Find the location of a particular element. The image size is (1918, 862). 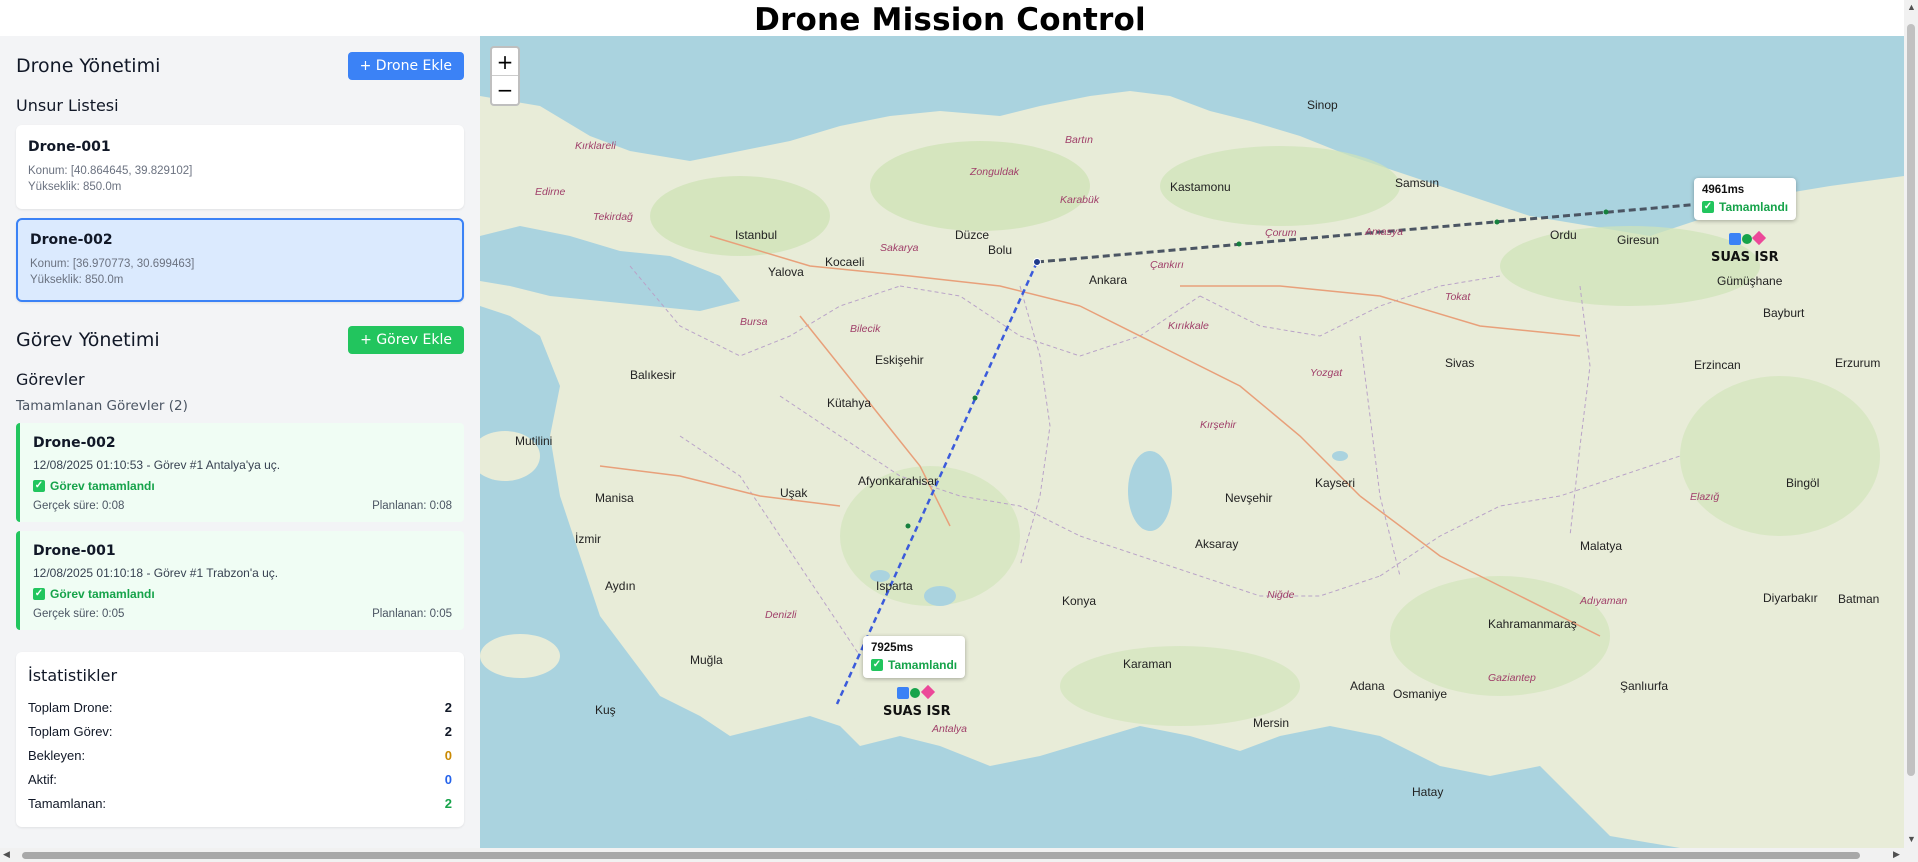

map-label-kus: Kuş is located at coordinates (605, 710).